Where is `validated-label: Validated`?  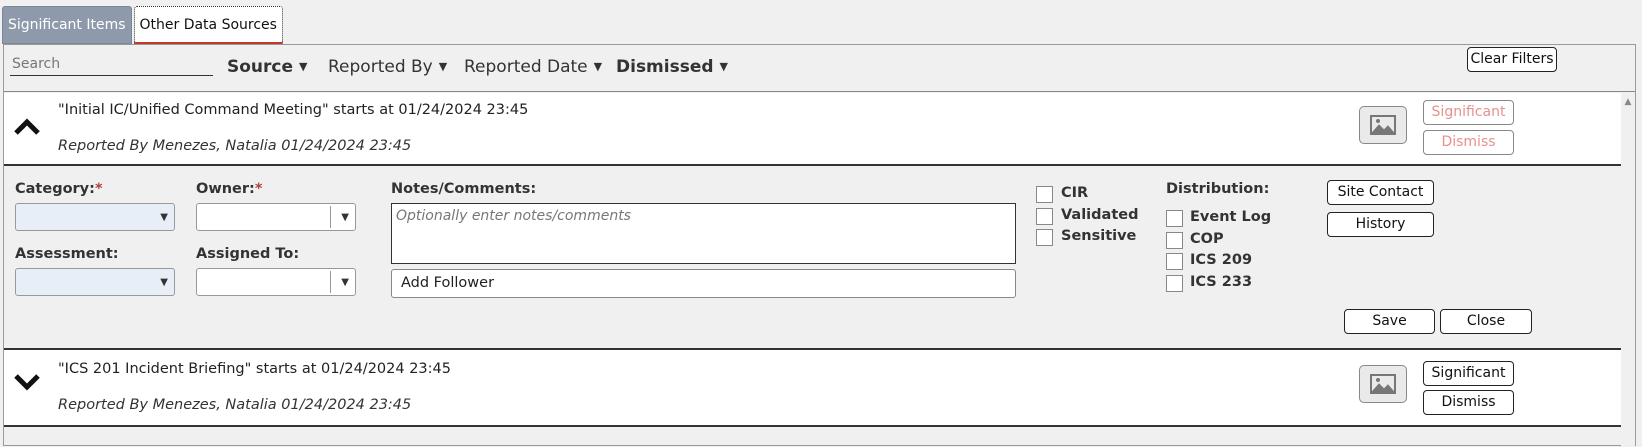 validated-label: Validated is located at coordinates (1100, 215).